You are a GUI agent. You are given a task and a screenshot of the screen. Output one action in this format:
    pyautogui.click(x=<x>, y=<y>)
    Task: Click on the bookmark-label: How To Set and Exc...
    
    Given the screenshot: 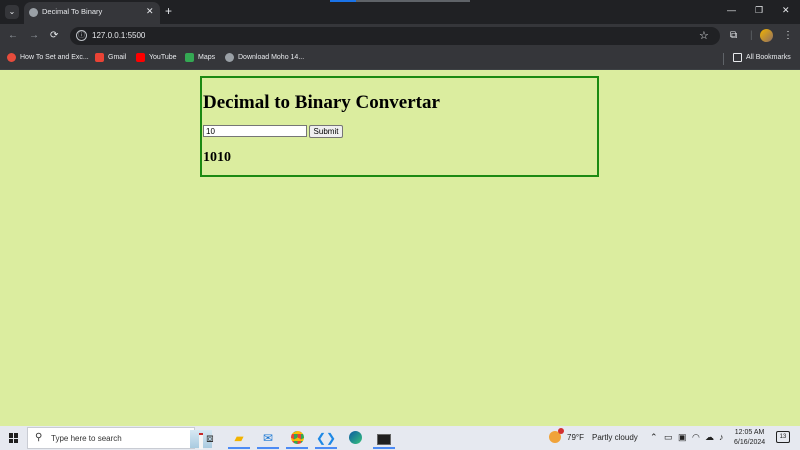 What is the action you would take?
    pyautogui.click(x=54, y=57)
    